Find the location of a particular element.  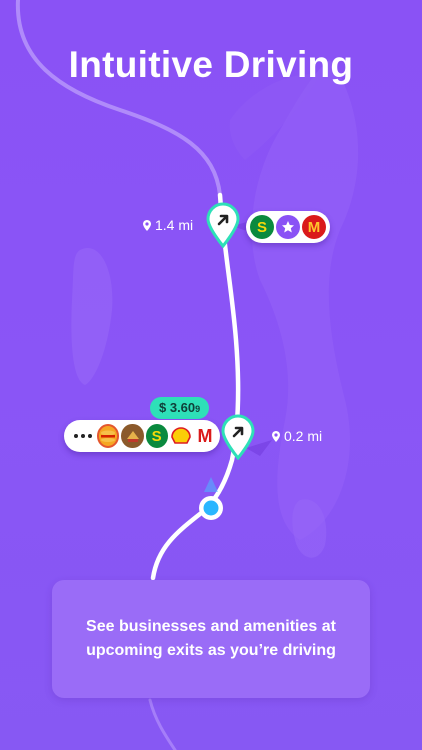

fuel-price: $ 3.60 is located at coordinates (177, 407).